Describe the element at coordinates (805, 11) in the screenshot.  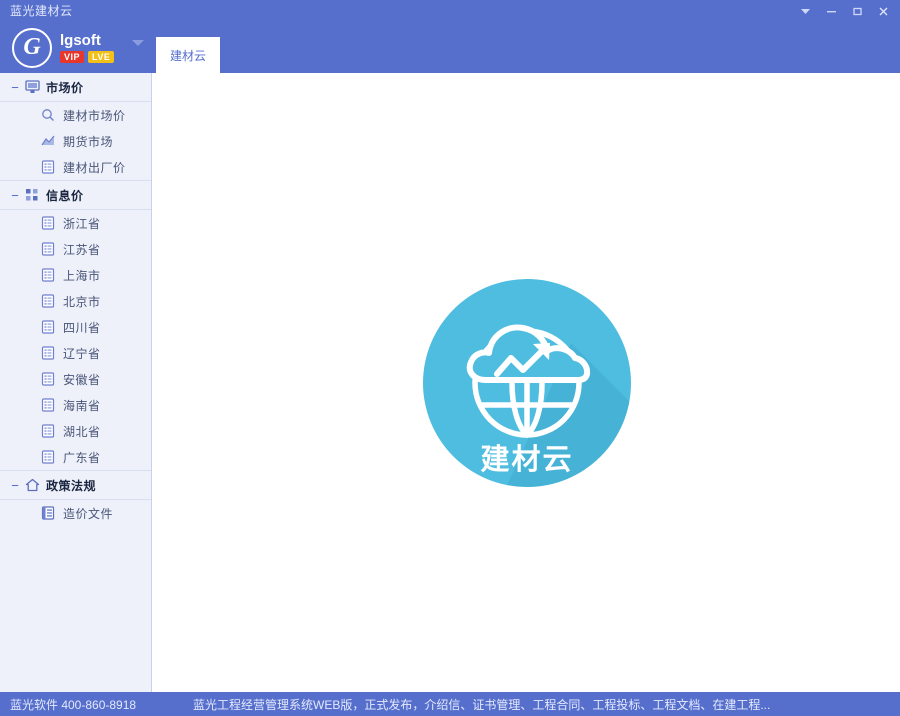
I see `menu-dropdown-icon` at that location.